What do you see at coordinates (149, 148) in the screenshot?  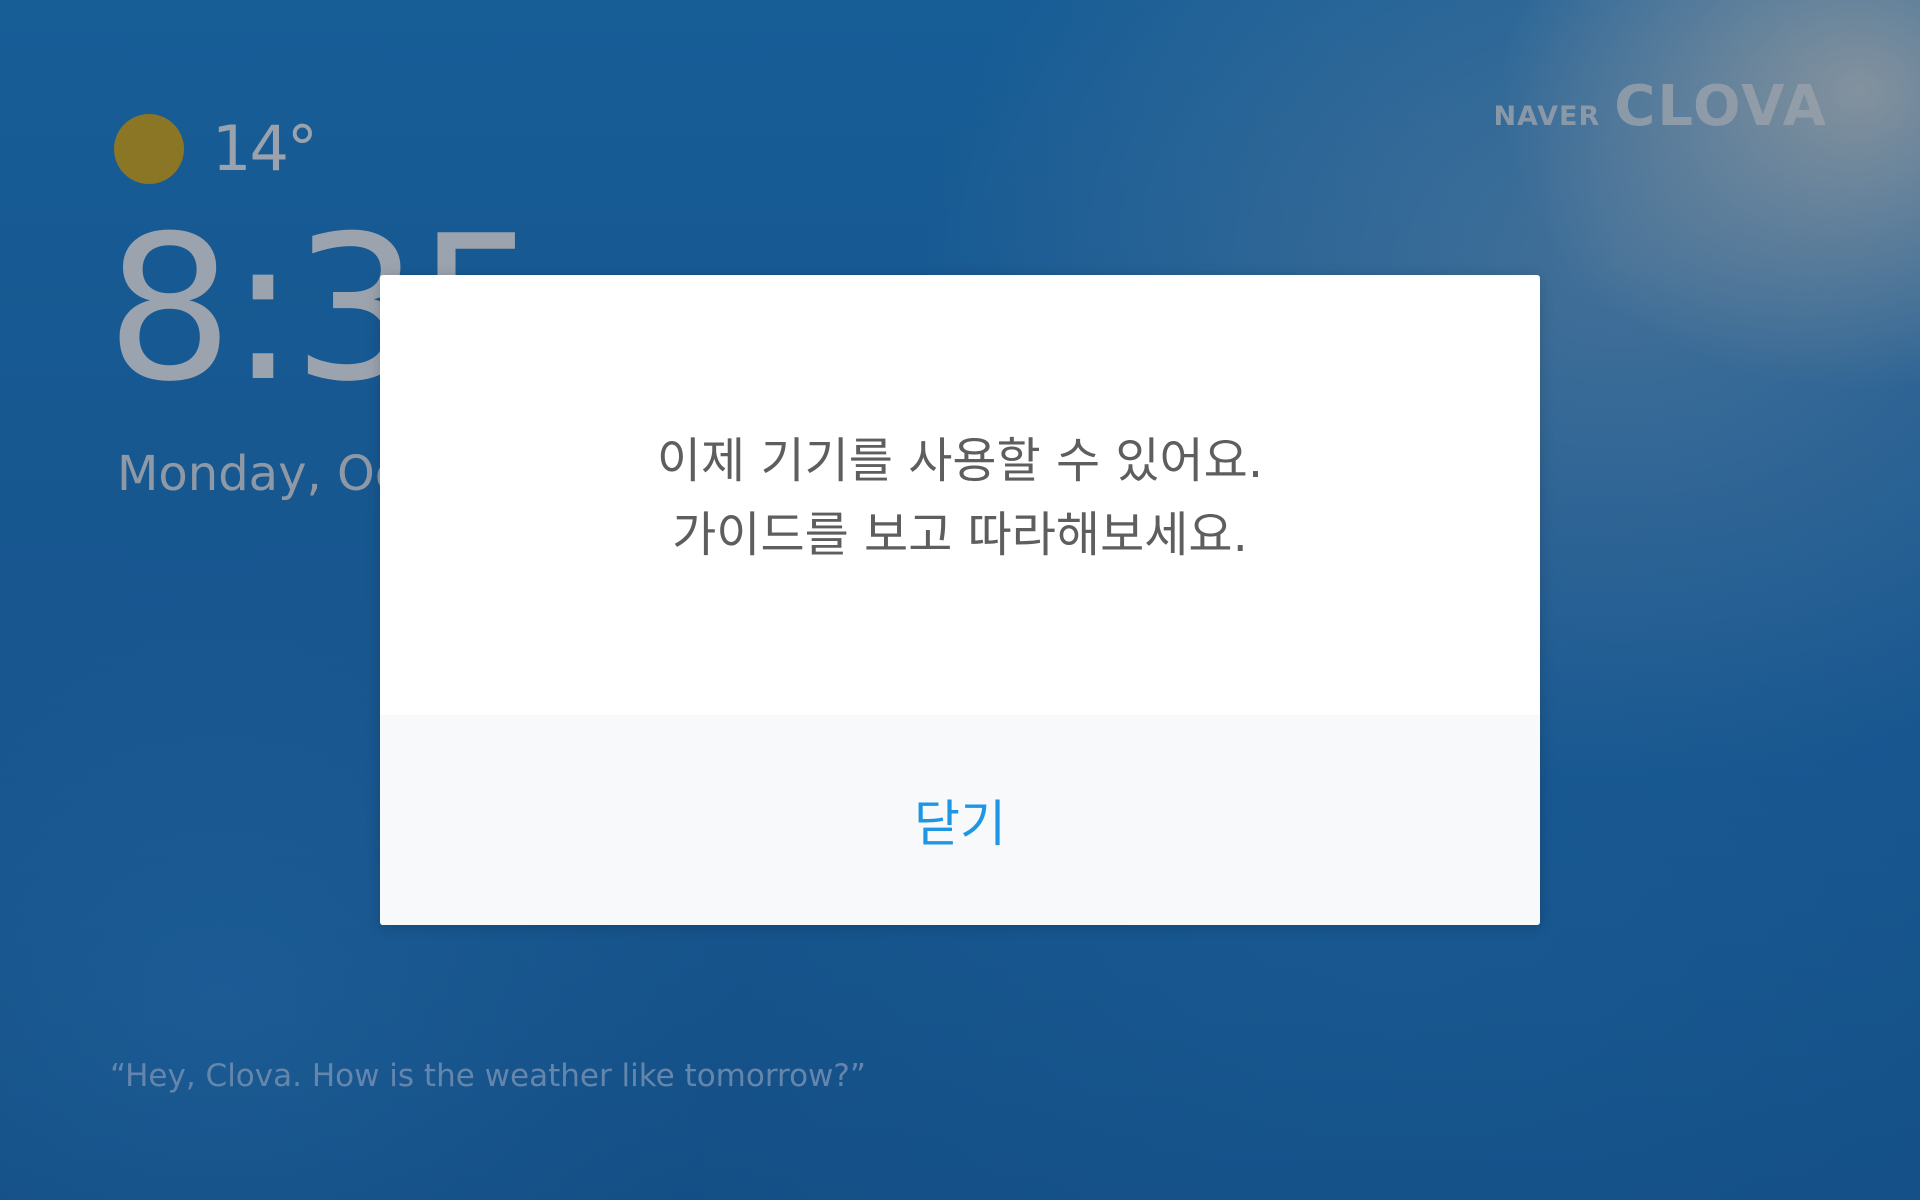 I see `sun-icon` at bounding box center [149, 148].